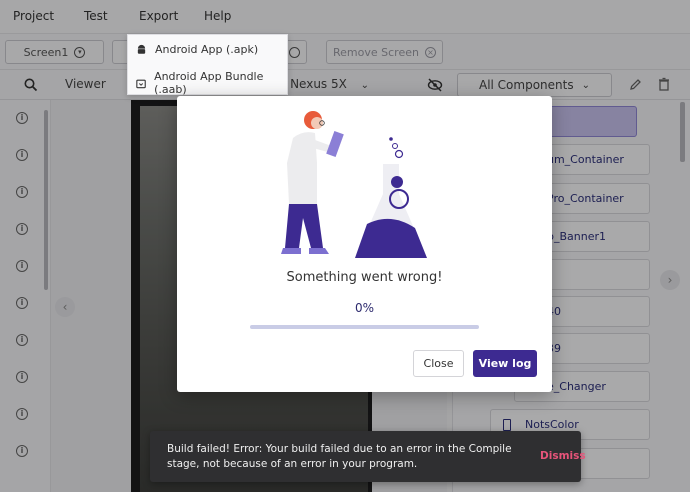 Image resolution: width=690 pixels, height=492 pixels. I want to click on export-apk-item: Android App (.apk), so click(197, 49).